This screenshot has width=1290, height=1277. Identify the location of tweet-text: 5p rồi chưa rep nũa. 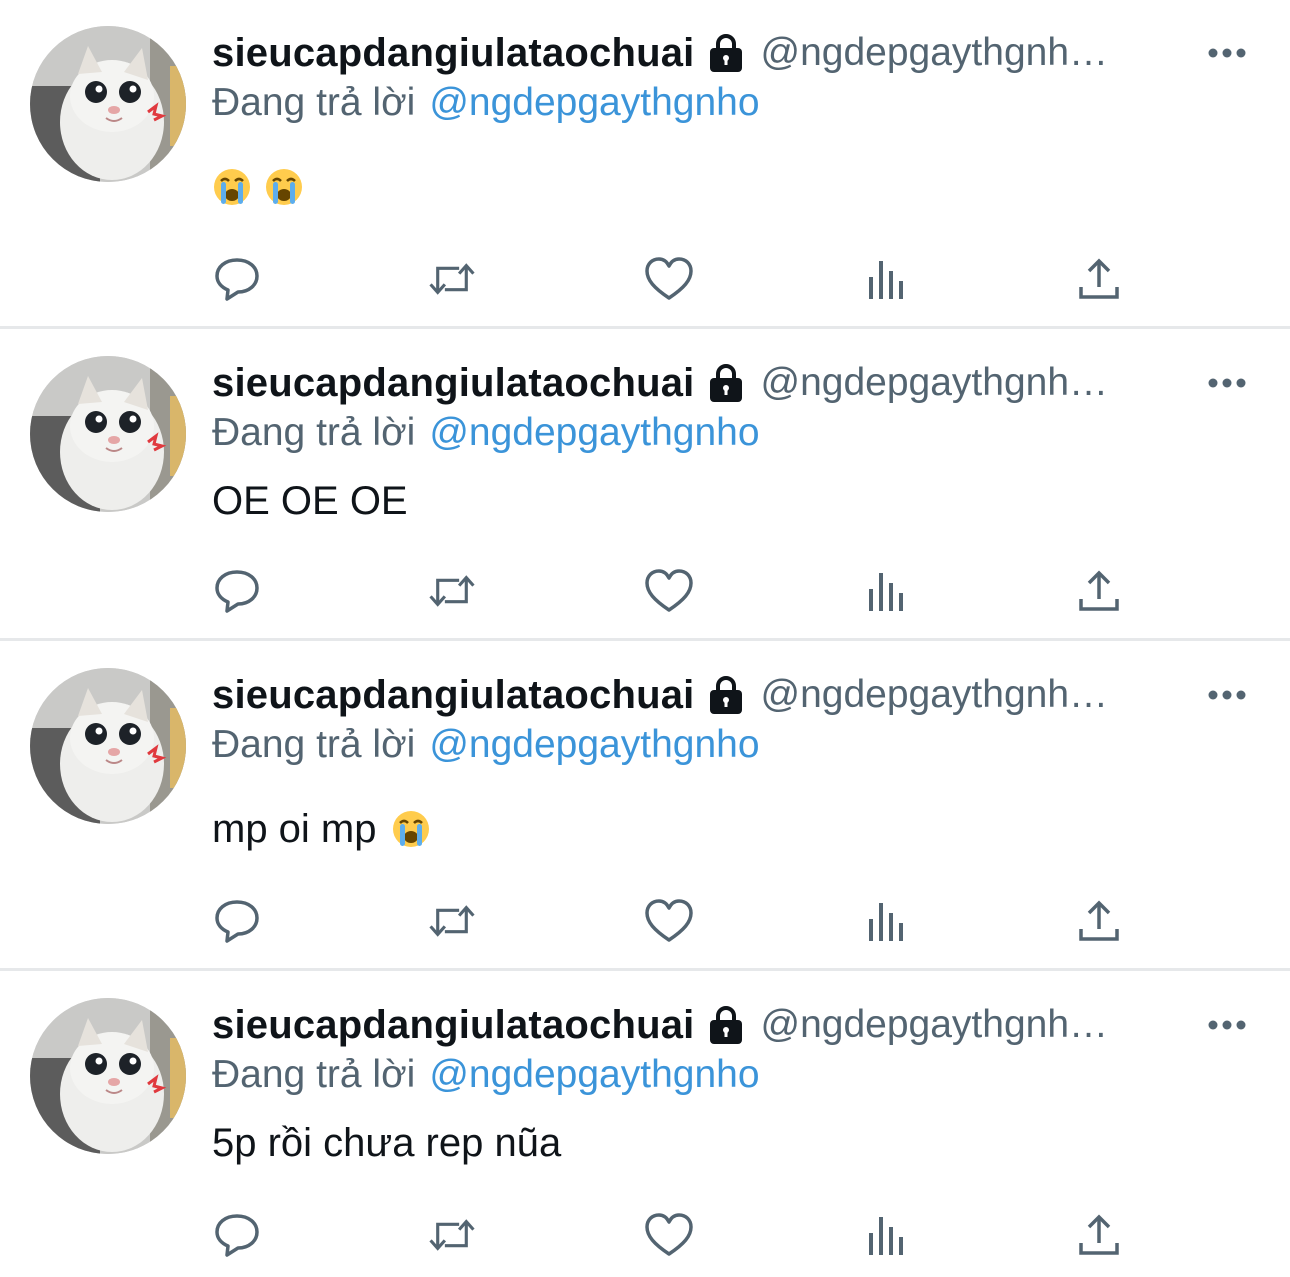
(386, 1143).